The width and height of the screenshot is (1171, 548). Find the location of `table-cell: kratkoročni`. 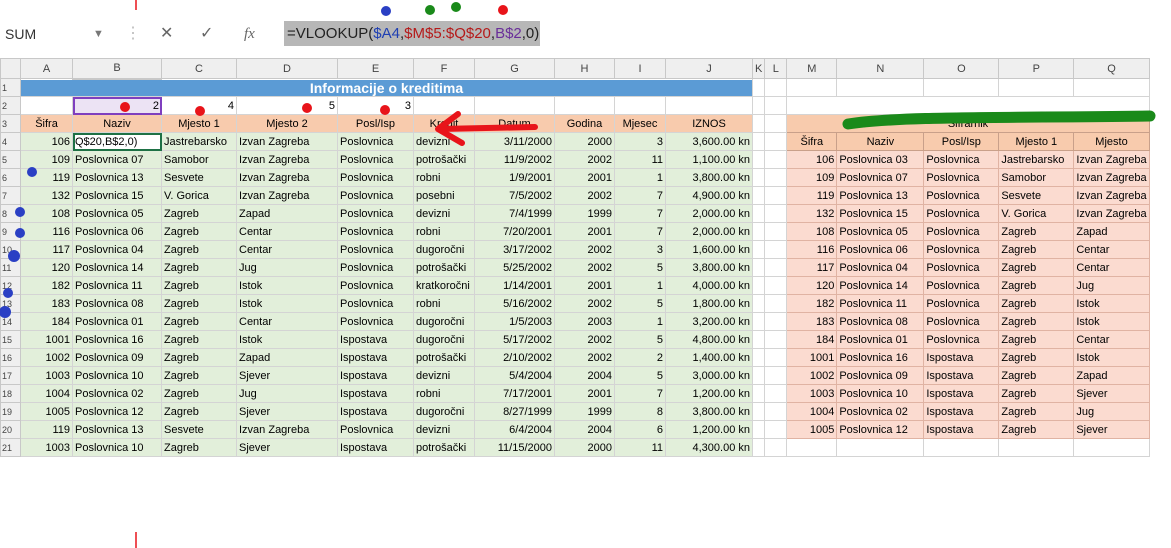

table-cell: kratkoročni is located at coordinates (444, 285).